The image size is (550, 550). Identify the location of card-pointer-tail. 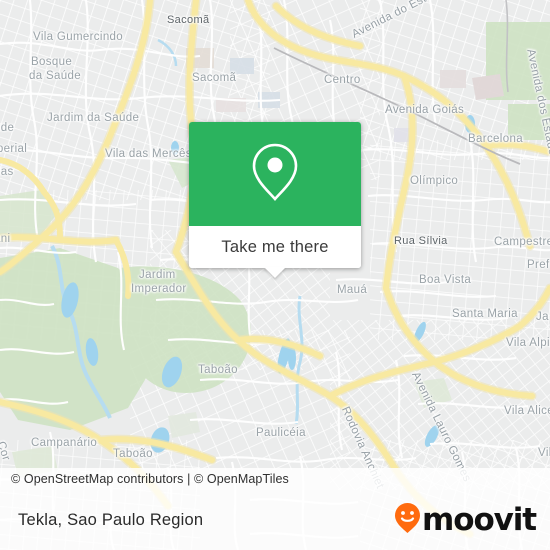
(275, 272).